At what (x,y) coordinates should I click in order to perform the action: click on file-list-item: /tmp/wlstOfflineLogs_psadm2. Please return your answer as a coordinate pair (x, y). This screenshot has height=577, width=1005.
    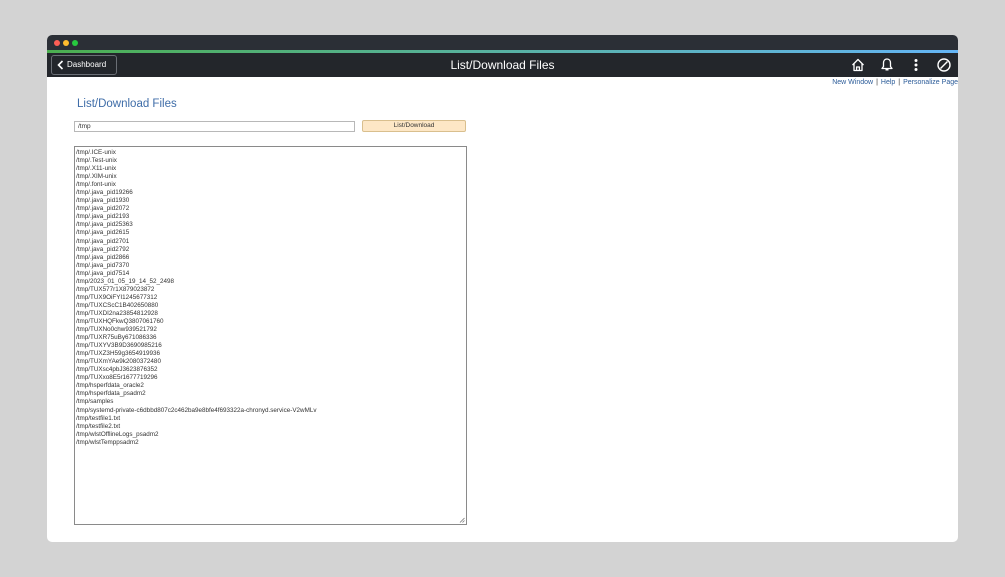
    Looking at the image, I should click on (117, 434).